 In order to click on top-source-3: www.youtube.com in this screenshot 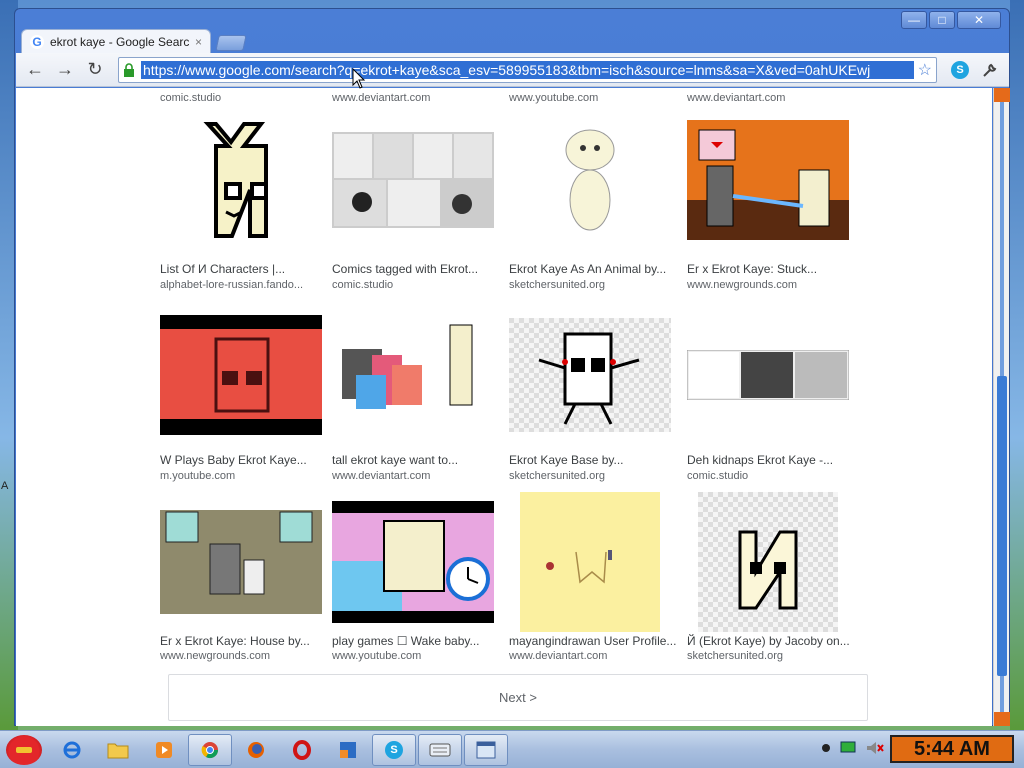, I will do `click(553, 98)`.